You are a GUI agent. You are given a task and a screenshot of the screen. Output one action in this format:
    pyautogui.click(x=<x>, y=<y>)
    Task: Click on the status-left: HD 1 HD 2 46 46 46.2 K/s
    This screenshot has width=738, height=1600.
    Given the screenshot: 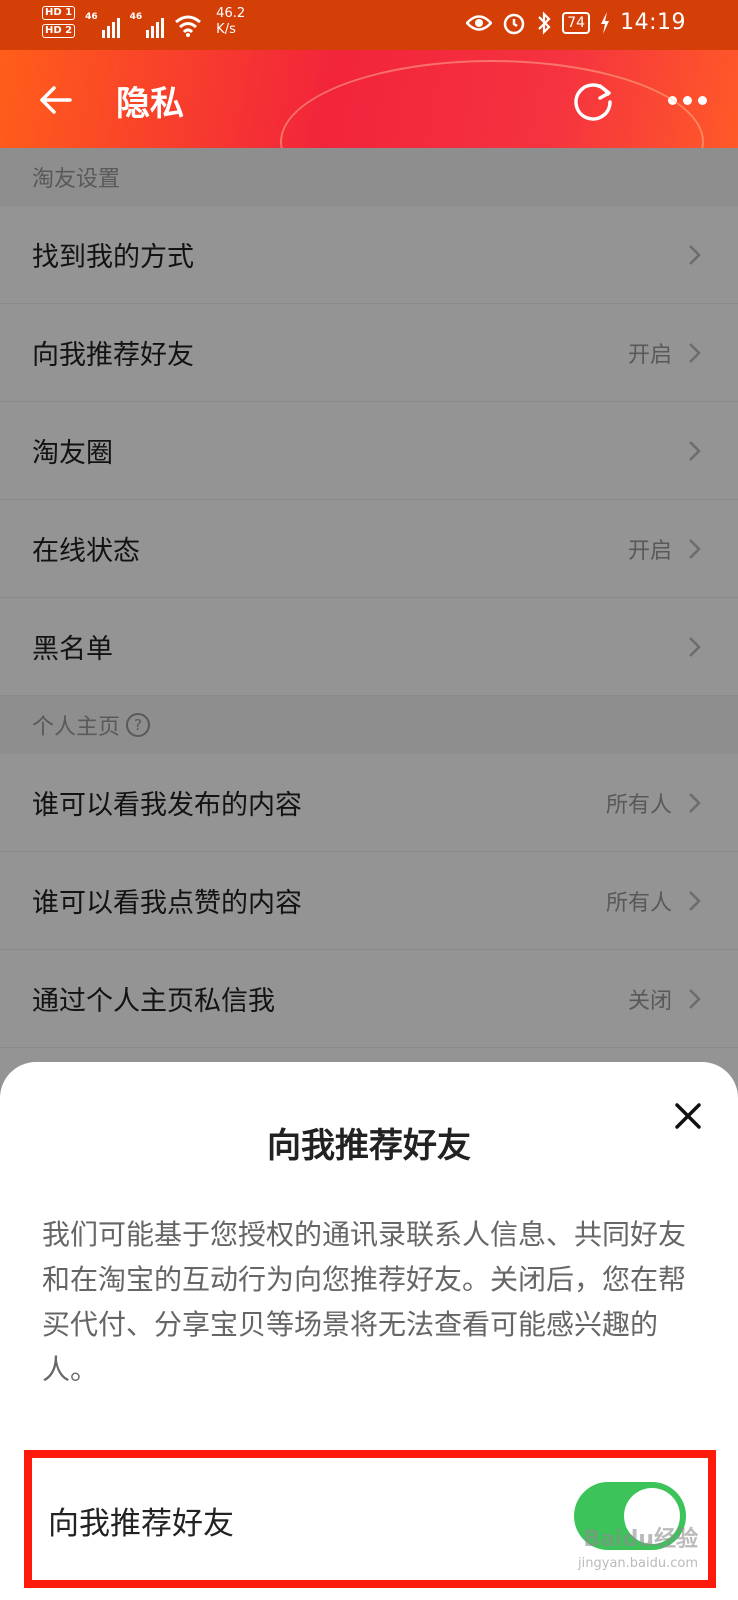 What is the action you would take?
    pyautogui.click(x=143, y=22)
    